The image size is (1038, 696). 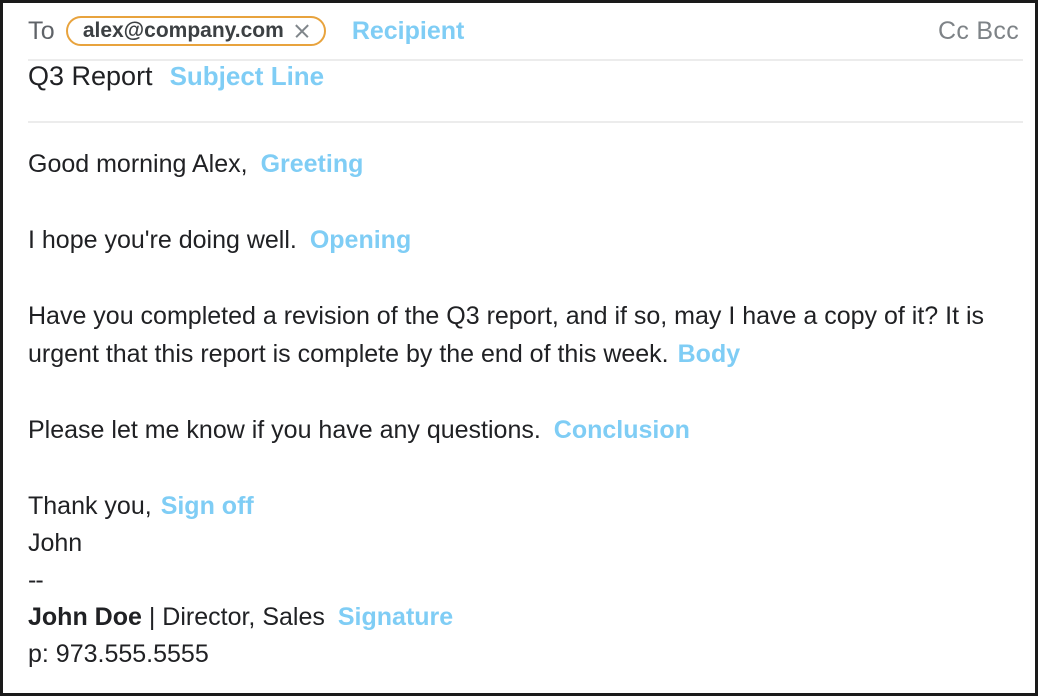 I want to click on signoff-line: Thank you, Sign off, so click(x=524, y=506).